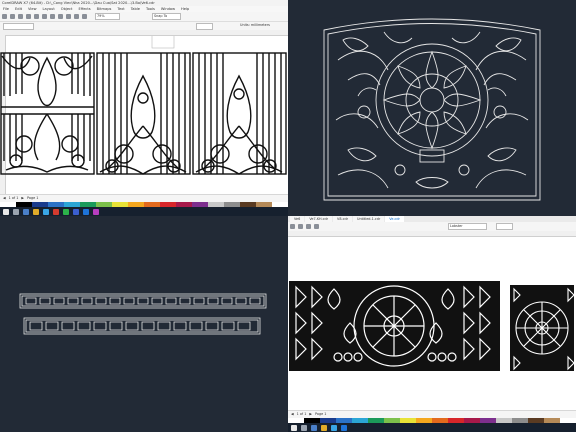  I want to click on gate-design-middle, so click(143, 113).